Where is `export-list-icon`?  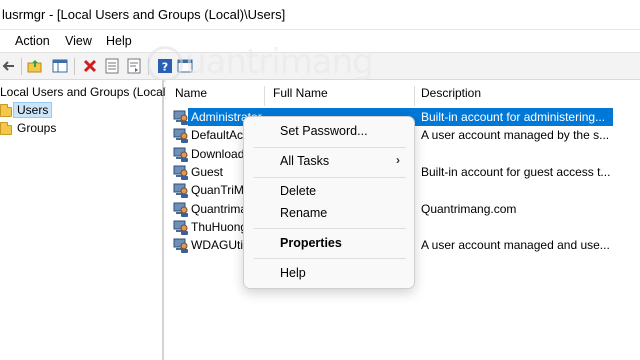 export-list-icon is located at coordinates (134, 66).